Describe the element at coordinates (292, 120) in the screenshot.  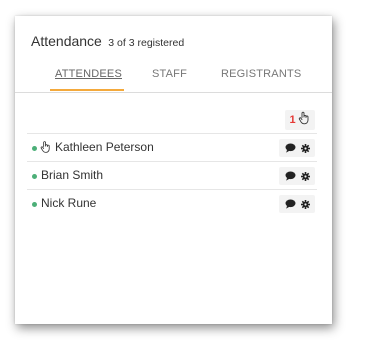
I see `raised-hands-count: 1` at that location.